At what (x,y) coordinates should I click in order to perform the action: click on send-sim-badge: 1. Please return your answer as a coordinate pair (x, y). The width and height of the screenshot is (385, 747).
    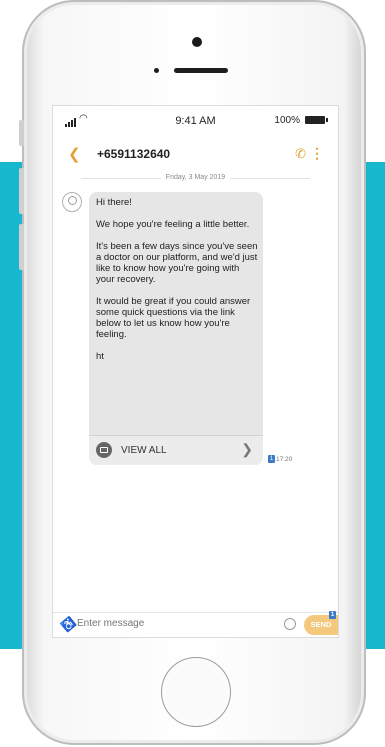
    Looking at the image, I should click on (332, 615).